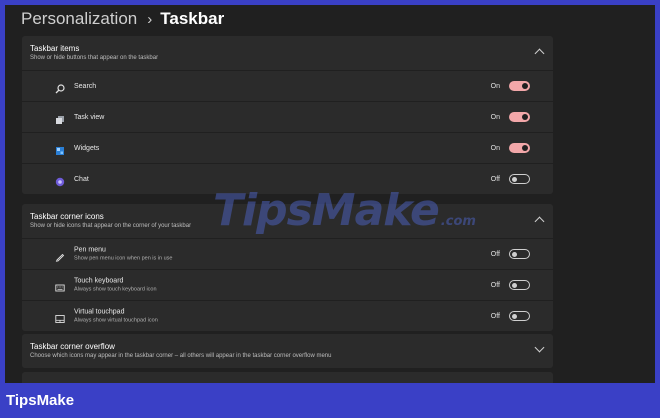  Describe the element at coordinates (89, 117) in the screenshot. I see `setting-label: Task view` at that location.